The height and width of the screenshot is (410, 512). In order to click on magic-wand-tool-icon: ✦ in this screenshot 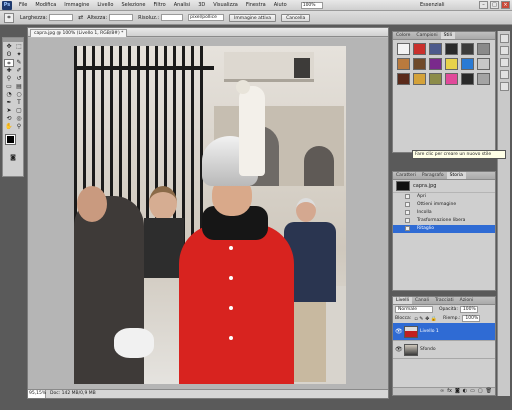, I will do `click(19, 55)`.